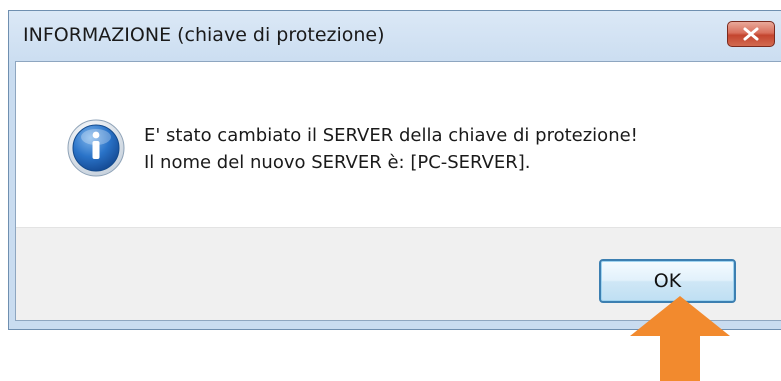  I want to click on dialog-title: INFORMAZIONE (chiave di protezione), so click(204, 35).